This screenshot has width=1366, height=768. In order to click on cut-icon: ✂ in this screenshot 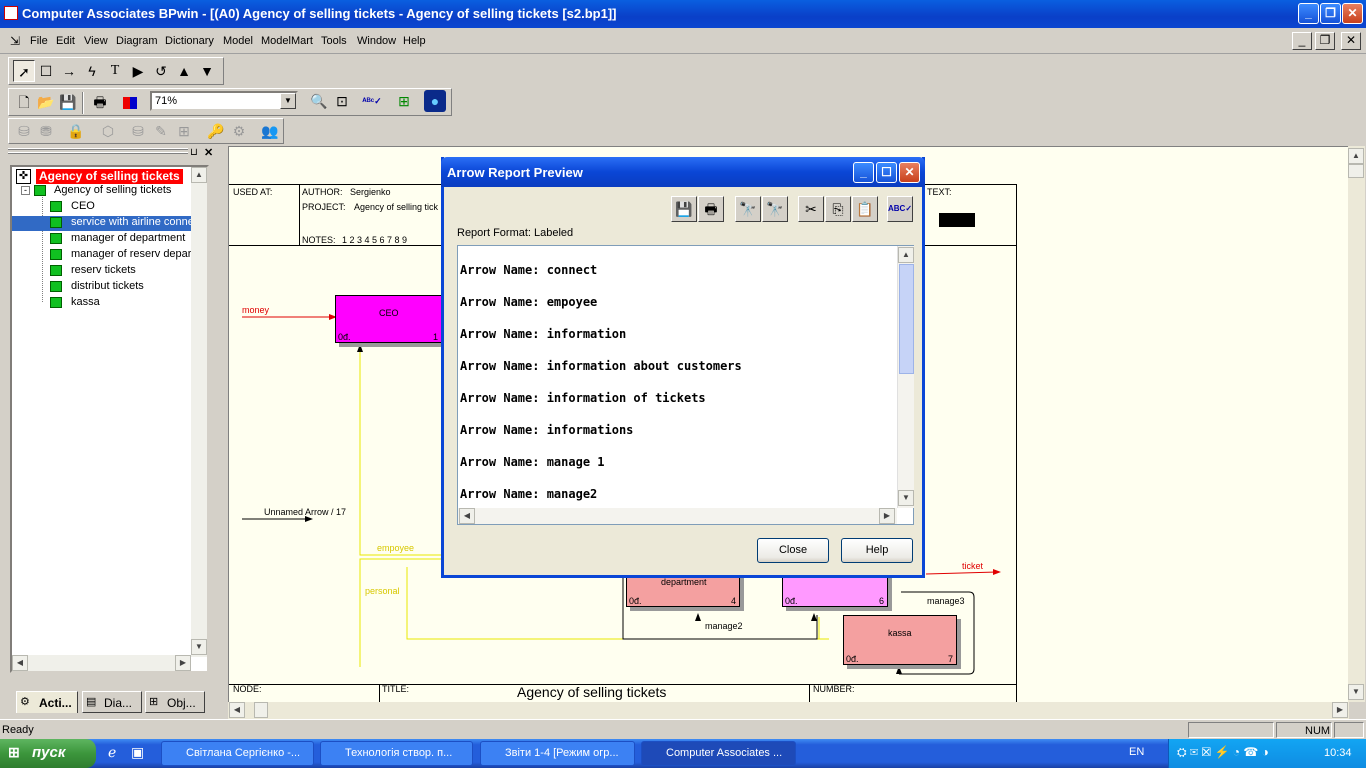, I will do `click(811, 209)`.